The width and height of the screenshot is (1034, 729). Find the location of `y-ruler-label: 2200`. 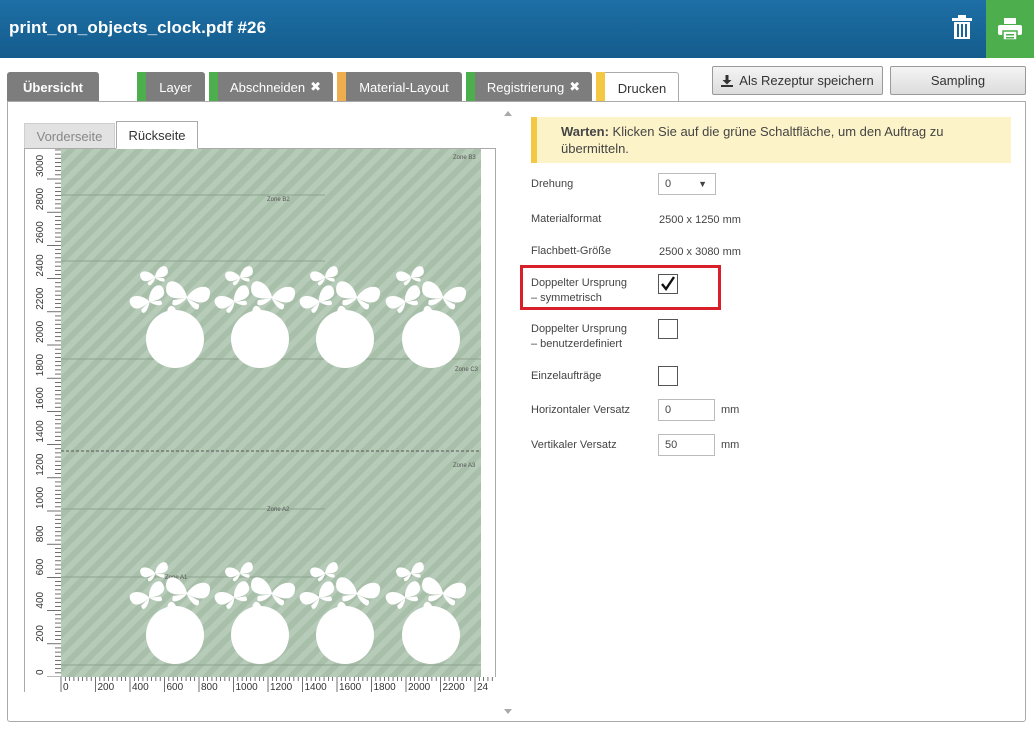

y-ruler-label: 2200 is located at coordinates (40, 298).